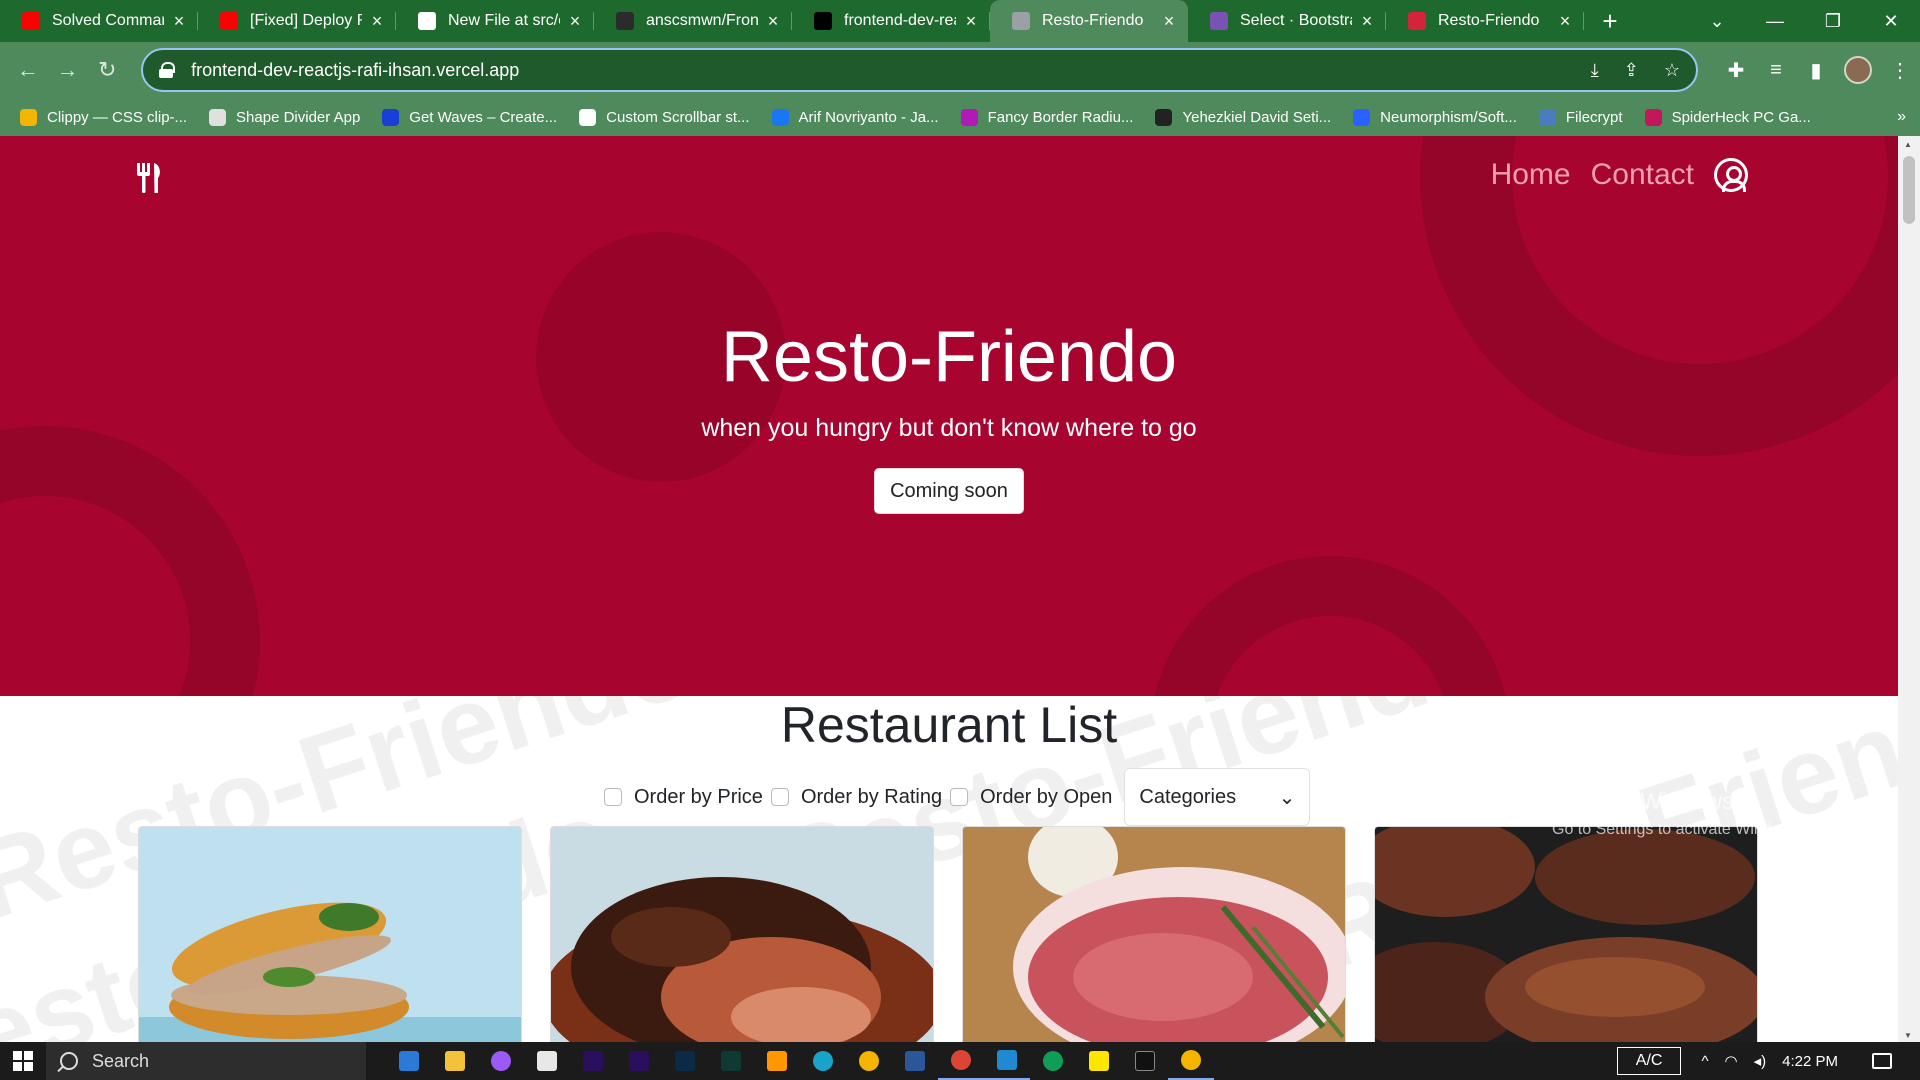 The image size is (1920, 1080). I want to click on menu-kebab-icon: ⋮, so click(1900, 70).